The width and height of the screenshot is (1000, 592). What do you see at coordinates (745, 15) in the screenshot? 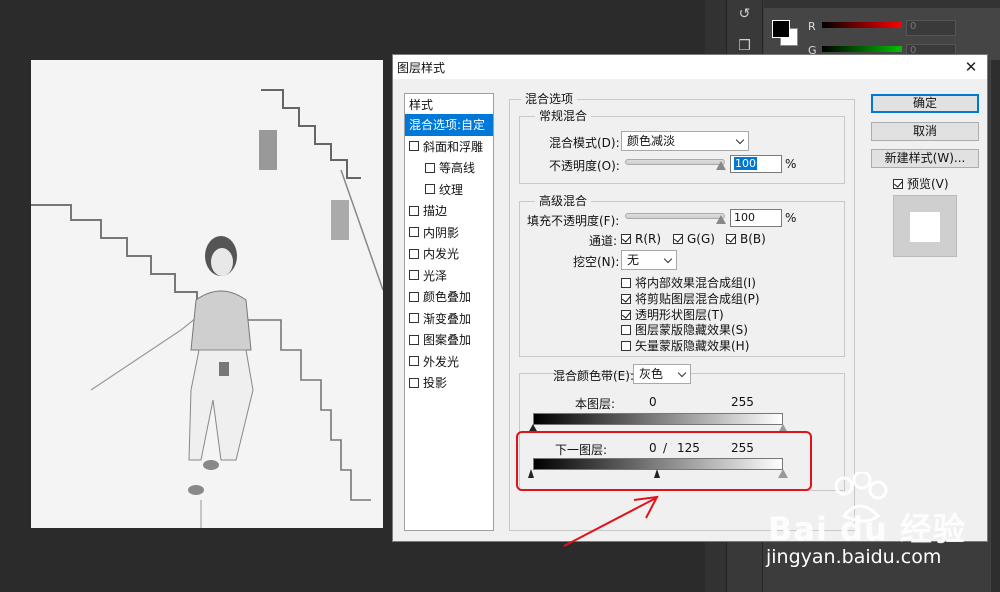
I see `history-icon: ↺` at bounding box center [745, 15].